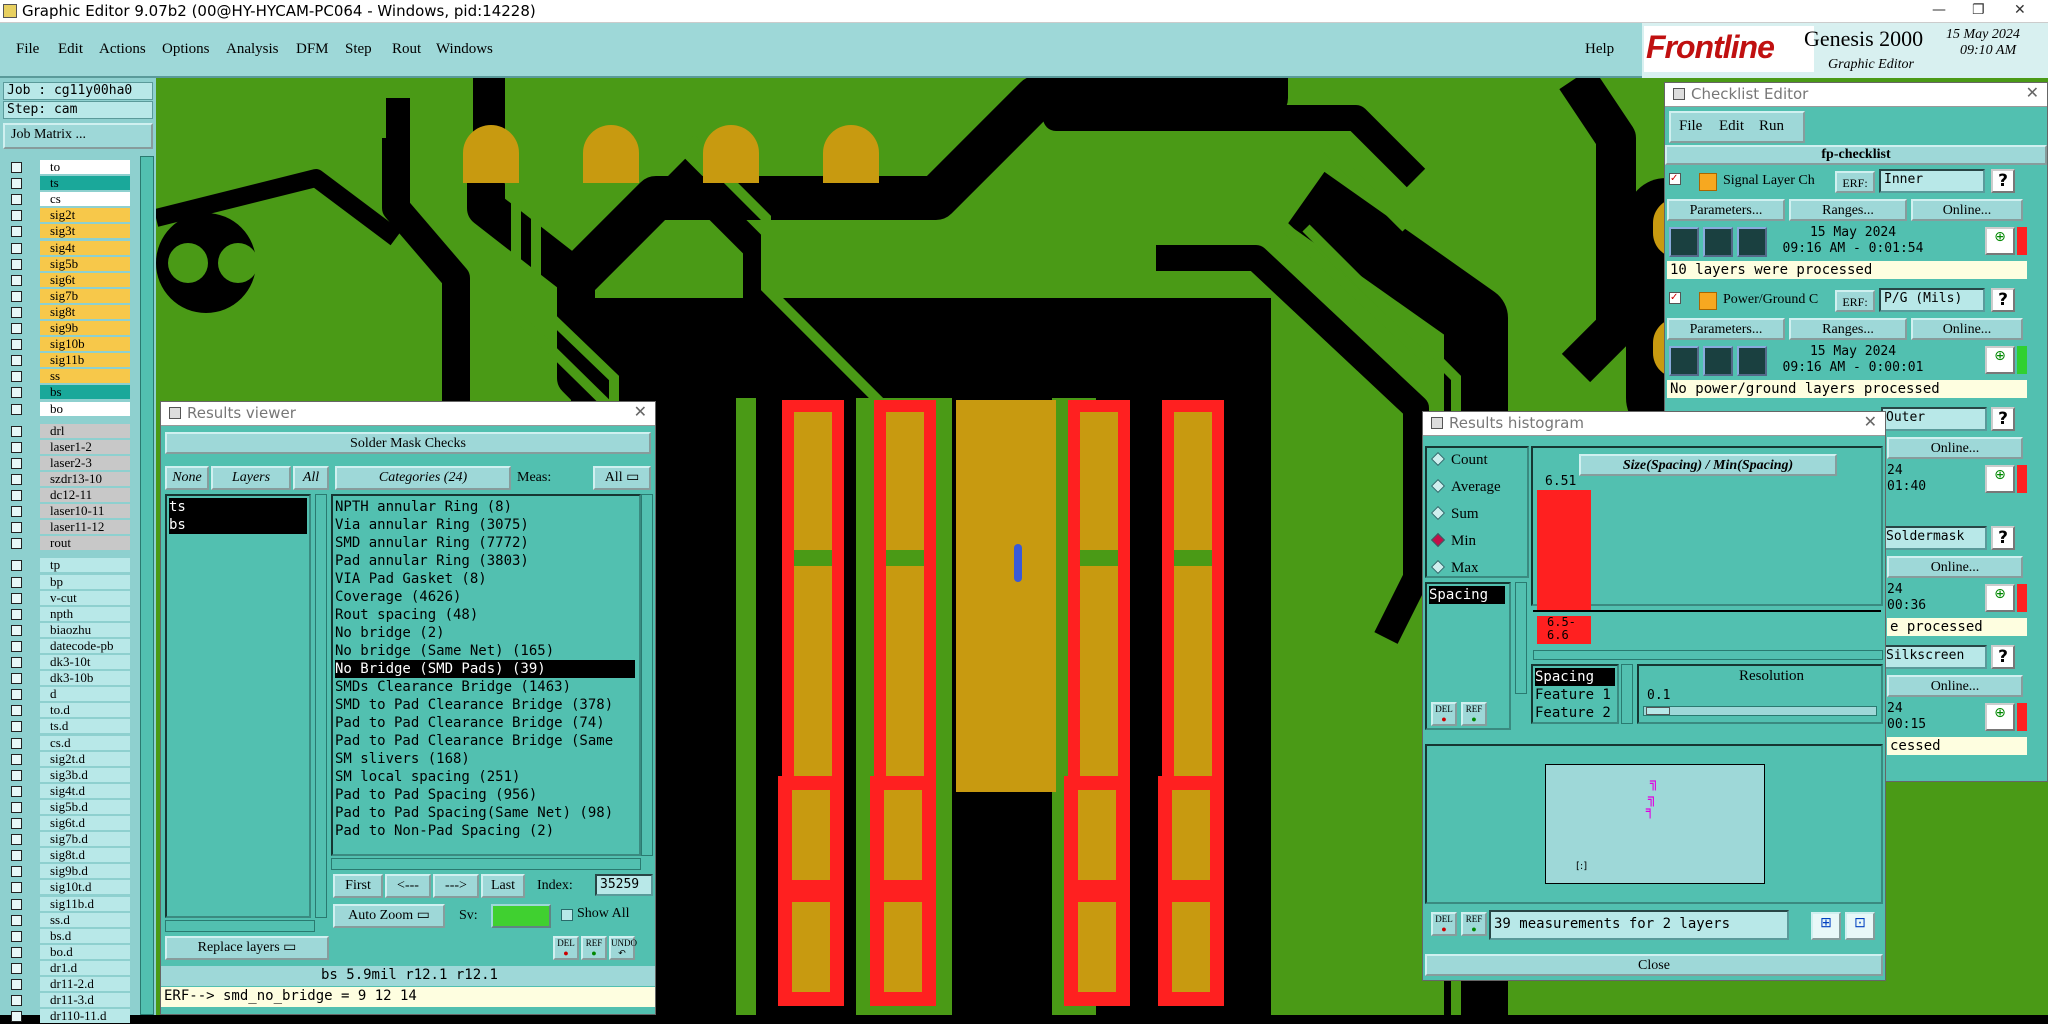 This screenshot has height=1024, width=2048. What do you see at coordinates (444, 651) in the screenshot?
I see `category-item: No bridge (Same Net) (165)` at bounding box center [444, 651].